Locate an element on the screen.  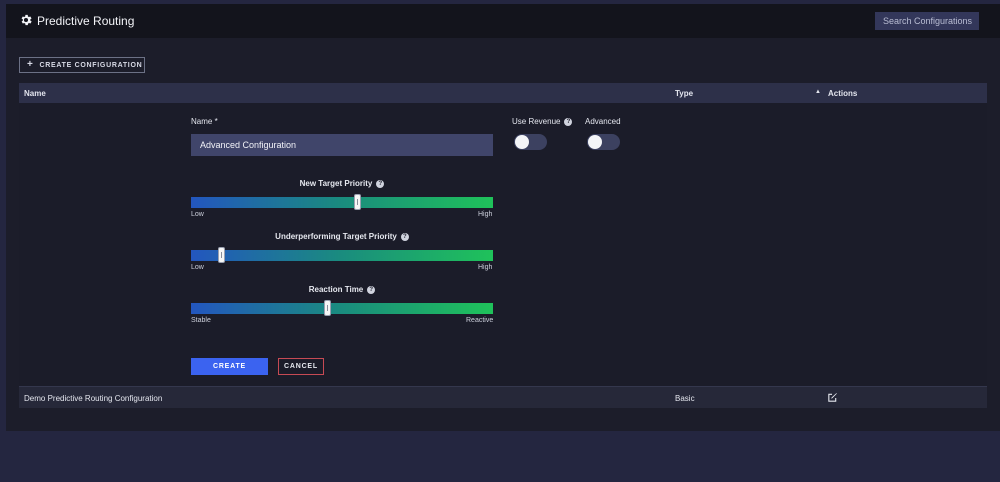
advanced-label: Advanced is located at coordinates (603, 121).